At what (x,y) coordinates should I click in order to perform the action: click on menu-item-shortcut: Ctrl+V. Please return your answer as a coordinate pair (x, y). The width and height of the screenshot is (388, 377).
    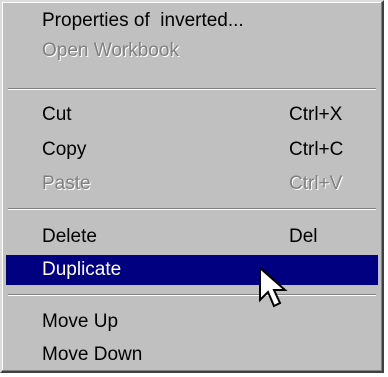
    Looking at the image, I should click on (316, 183).